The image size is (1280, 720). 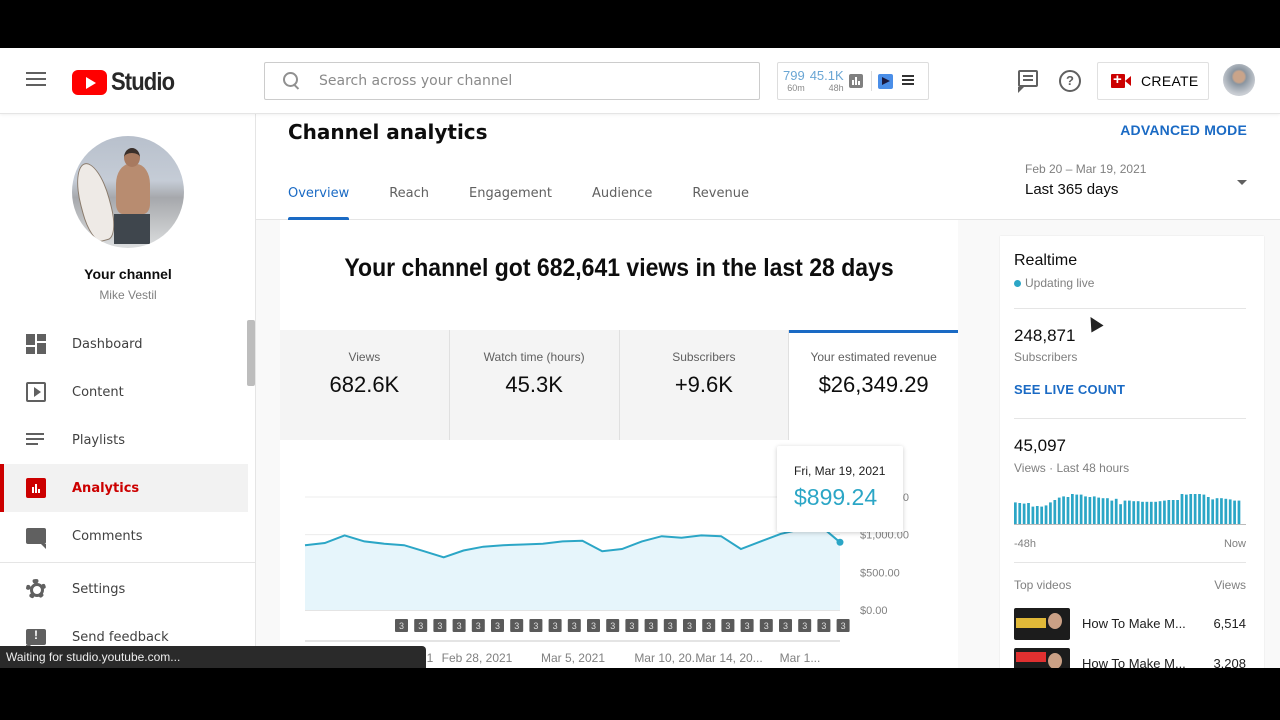 What do you see at coordinates (128, 295) in the screenshot?
I see `channel-name: Mike Vestil` at bounding box center [128, 295].